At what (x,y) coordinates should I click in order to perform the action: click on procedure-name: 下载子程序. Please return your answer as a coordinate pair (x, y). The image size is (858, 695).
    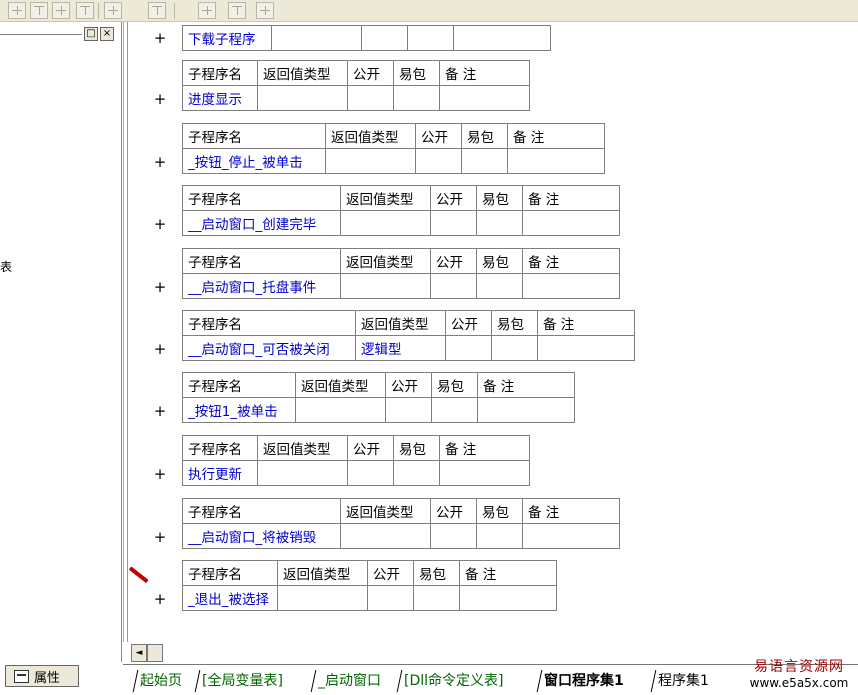
    Looking at the image, I should click on (227, 38).